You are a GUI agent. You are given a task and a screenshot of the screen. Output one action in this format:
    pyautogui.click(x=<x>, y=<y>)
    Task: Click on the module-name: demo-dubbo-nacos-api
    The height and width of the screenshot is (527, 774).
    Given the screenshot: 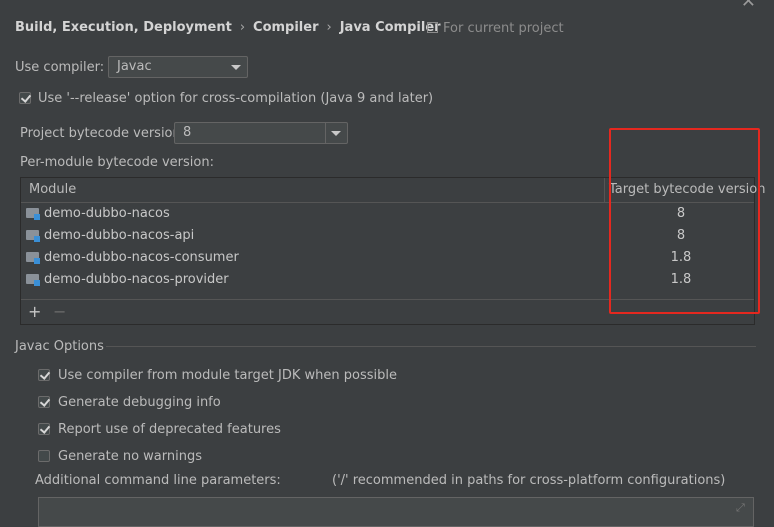 What is the action you would take?
    pyautogui.click(x=119, y=235)
    